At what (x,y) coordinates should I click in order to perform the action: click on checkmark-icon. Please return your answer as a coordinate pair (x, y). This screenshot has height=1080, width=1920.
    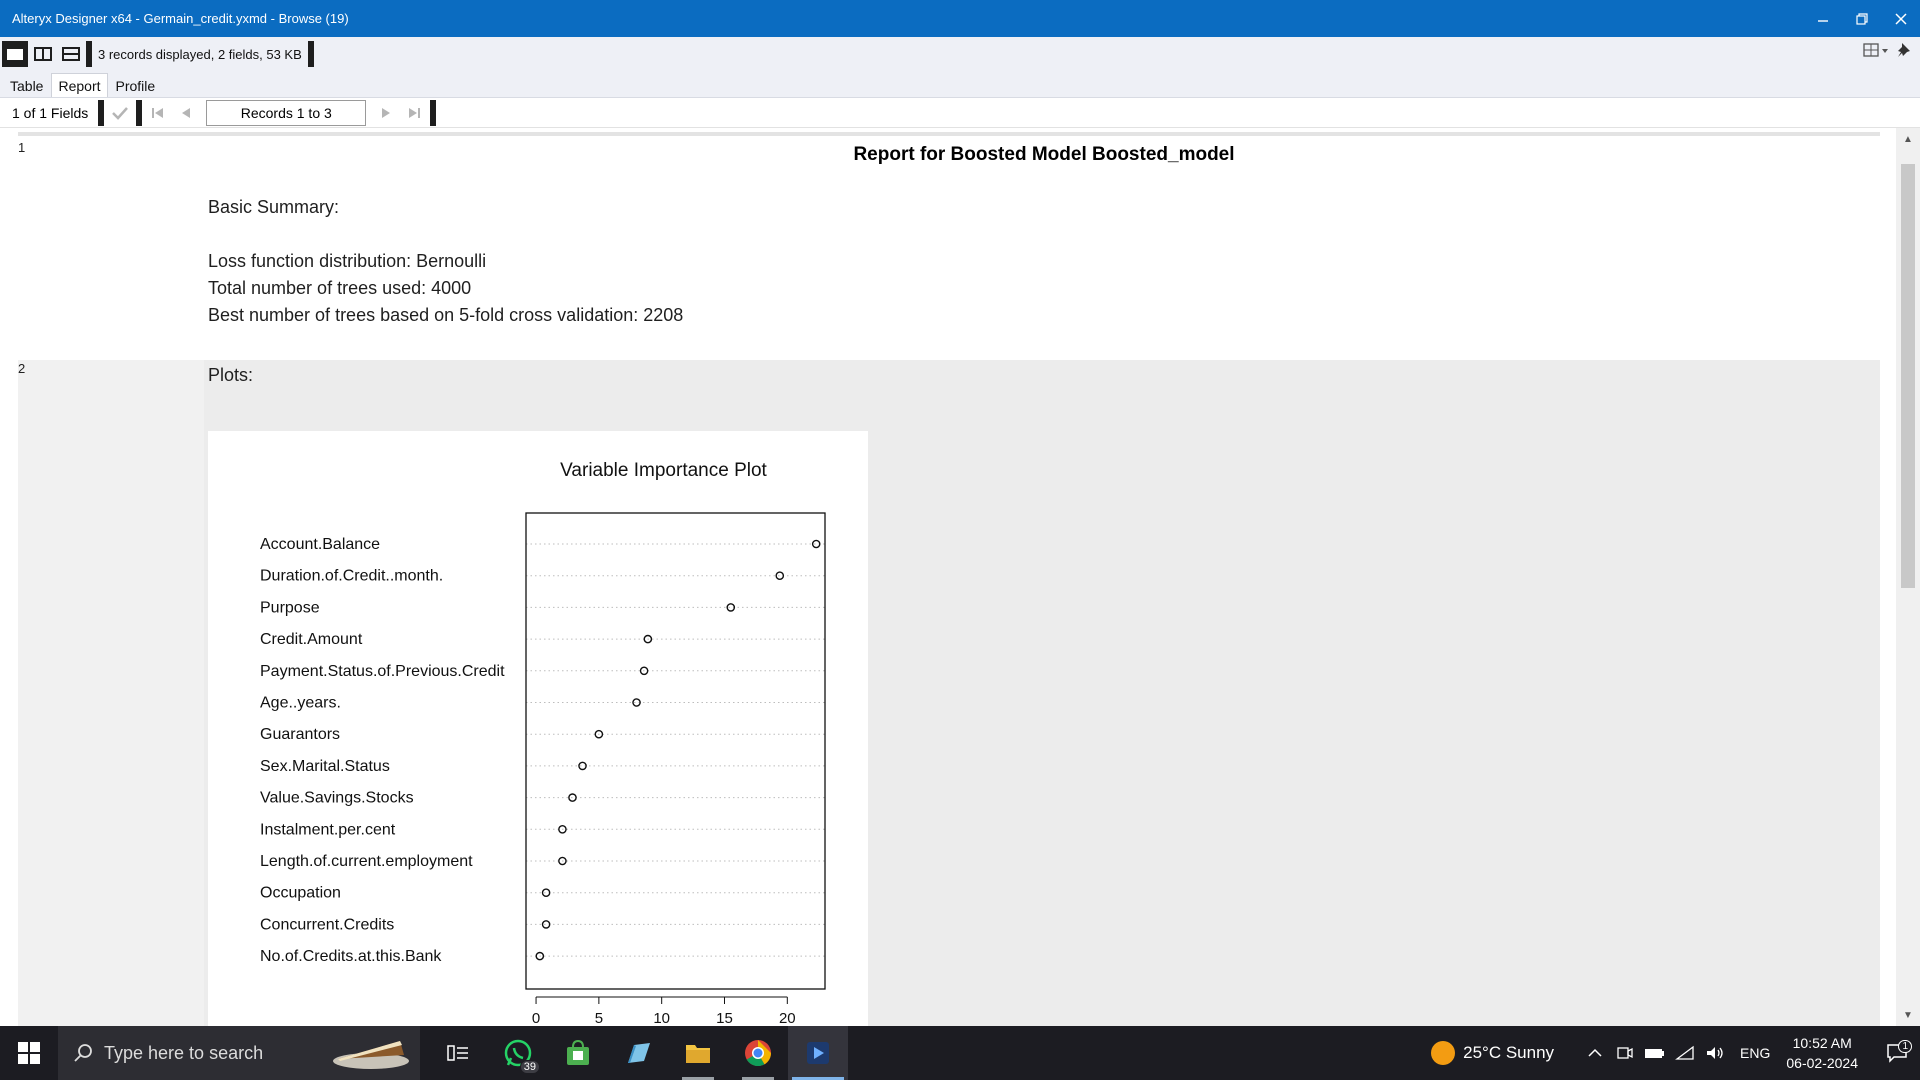
    Looking at the image, I should click on (120, 113).